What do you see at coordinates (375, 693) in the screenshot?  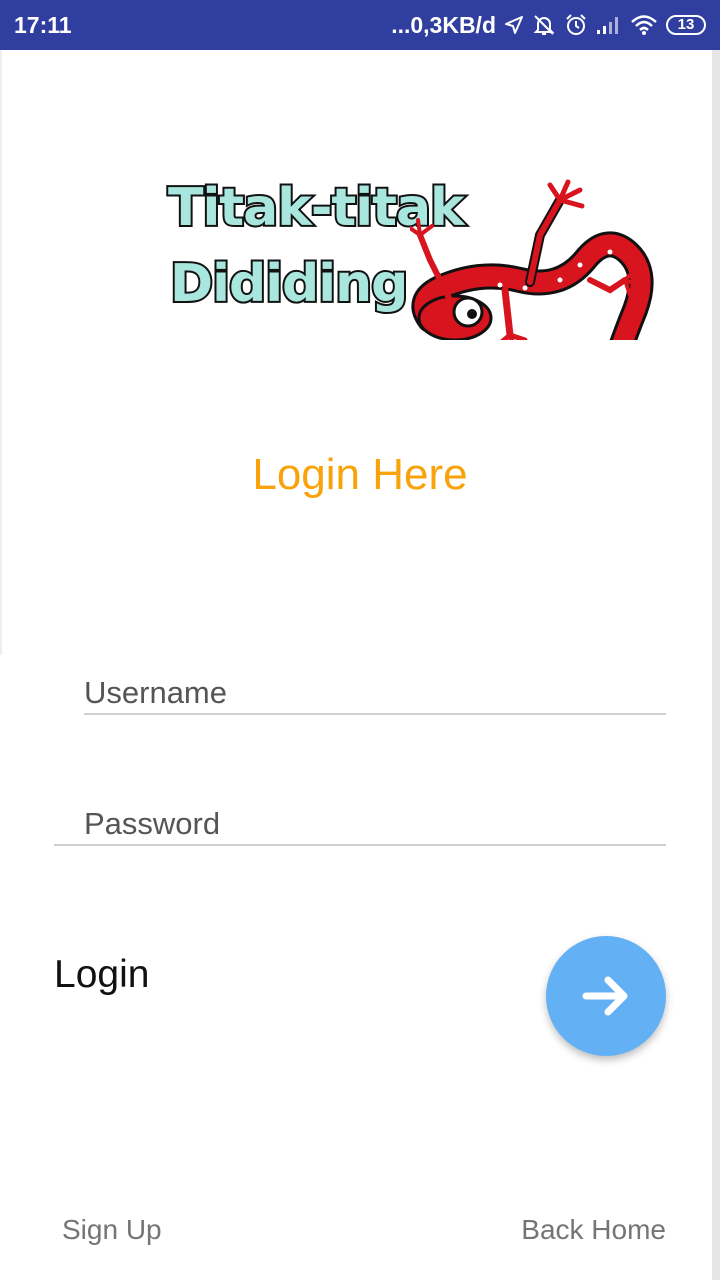 I see `username-input` at bounding box center [375, 693].